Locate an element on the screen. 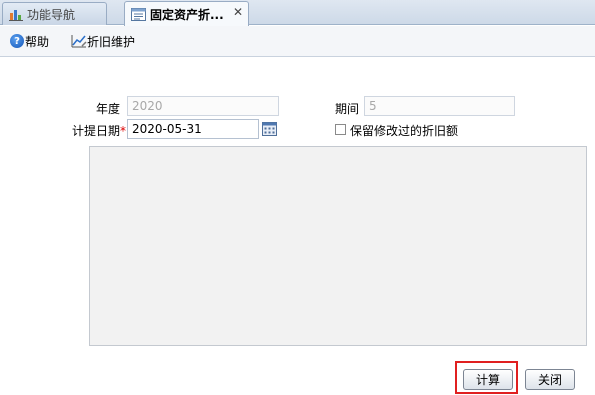 The height and width of the screenshot is (395, 595). help-label: 帮助 is located at coordinates (37, 41).